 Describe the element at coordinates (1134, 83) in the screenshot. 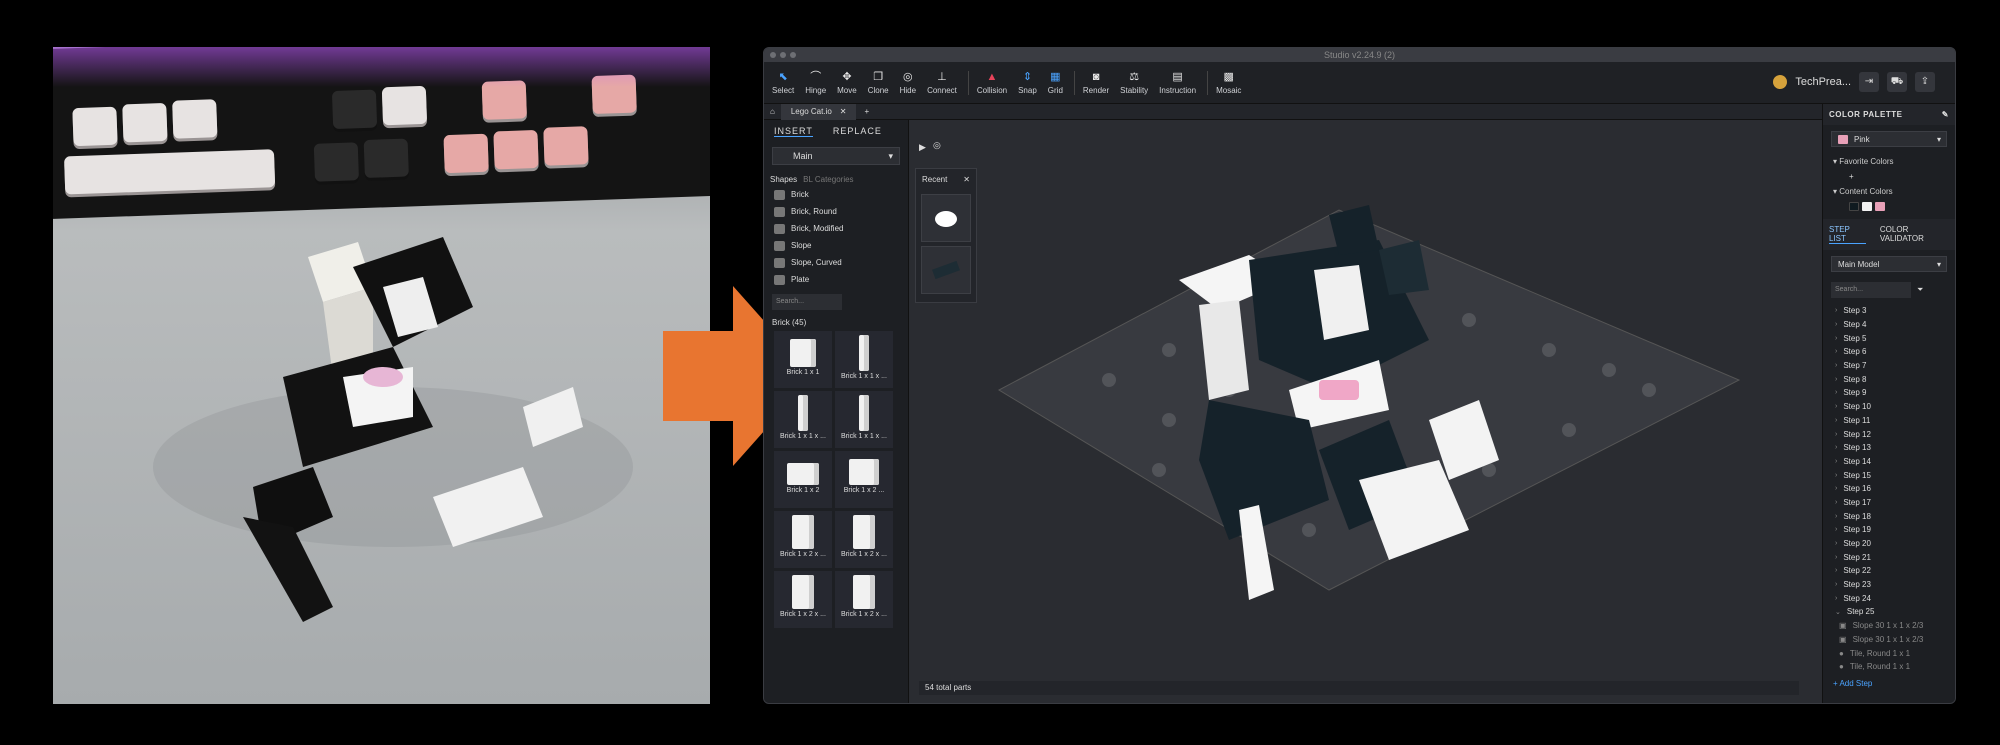

I see `stability-tool: ⚖ Stability` at that location.